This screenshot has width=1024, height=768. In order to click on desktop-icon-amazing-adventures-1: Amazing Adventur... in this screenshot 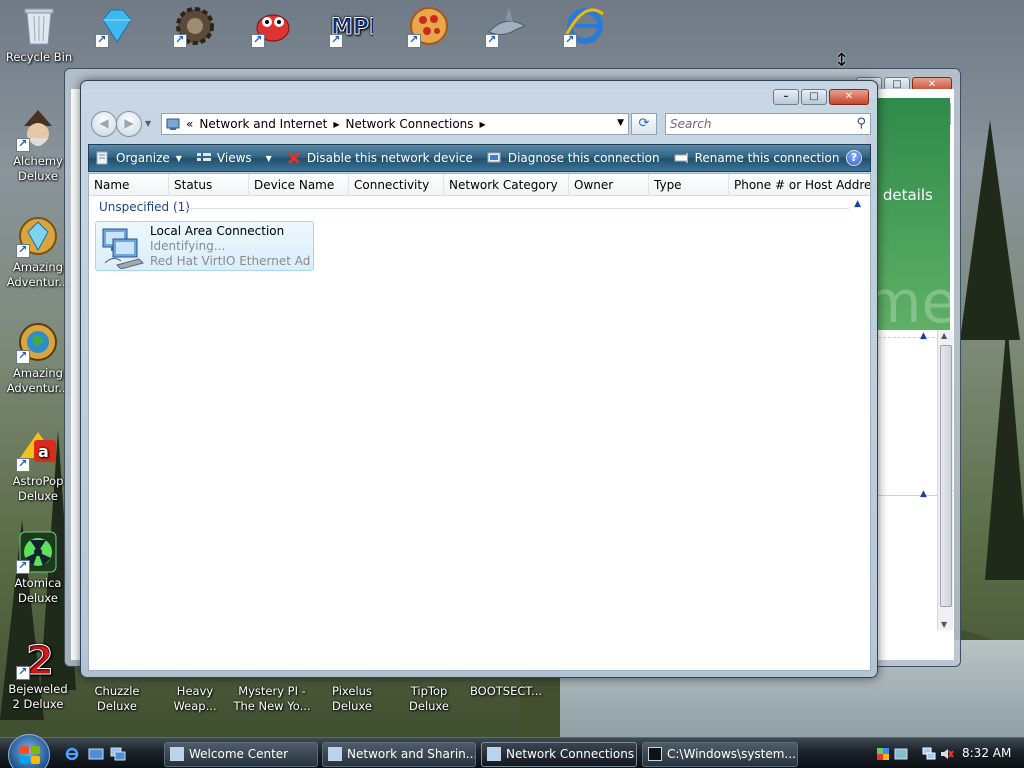, I will do `click(38, 252)`.